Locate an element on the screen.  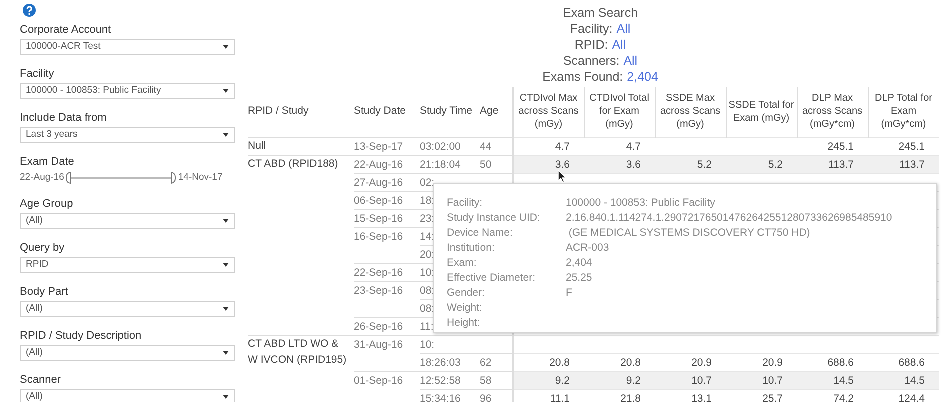
filter-label: Include Data from is located at coordinates (63, 118).